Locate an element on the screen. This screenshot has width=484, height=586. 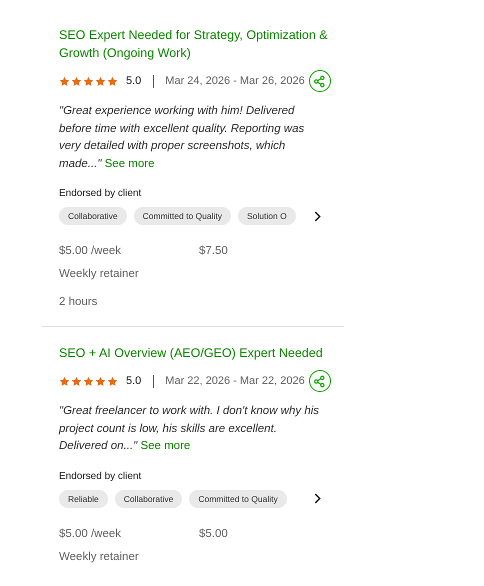
earned-amount: $7.50 is located at coordinates (213, 251).